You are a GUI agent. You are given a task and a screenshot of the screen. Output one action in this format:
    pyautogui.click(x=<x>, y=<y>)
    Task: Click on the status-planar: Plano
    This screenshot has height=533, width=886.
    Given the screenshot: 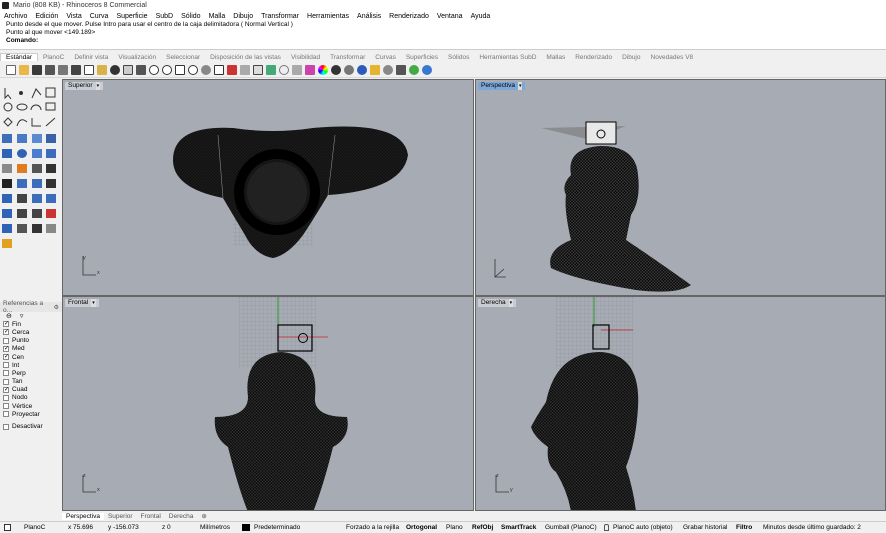 What is the action you would take?
    pyautogui.click(x=454, y=527)
    